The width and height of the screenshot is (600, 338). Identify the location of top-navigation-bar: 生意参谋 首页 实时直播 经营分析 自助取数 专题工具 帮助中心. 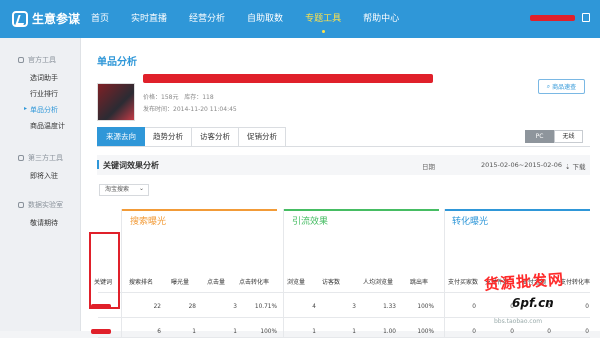
(300, 19).